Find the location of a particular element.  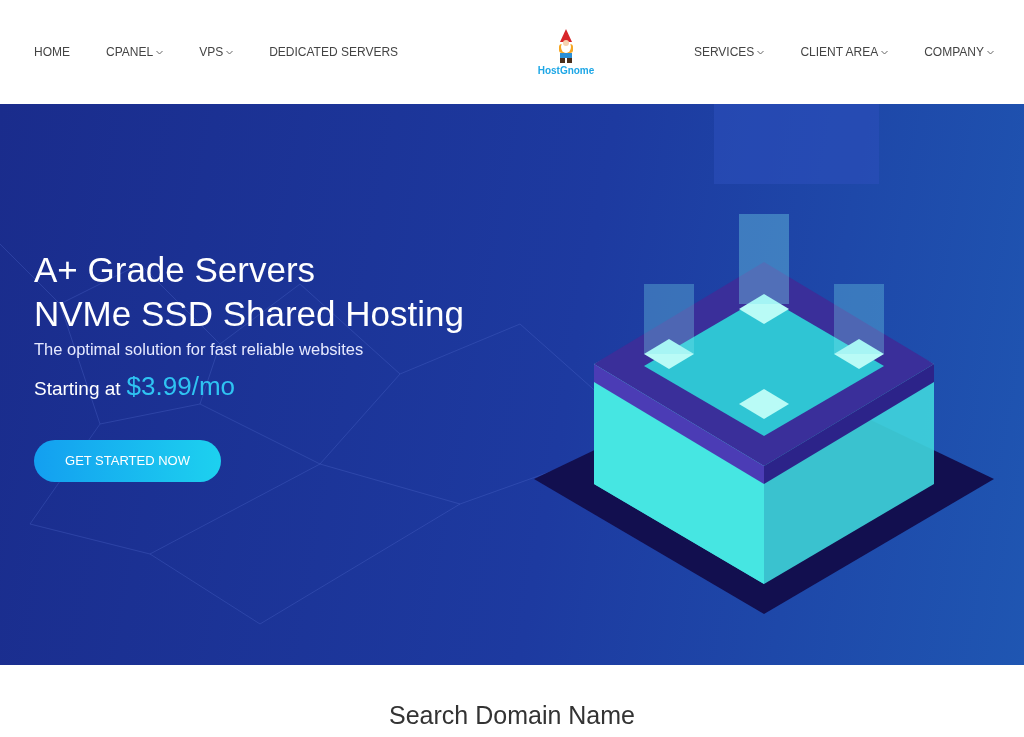

nav-link: DEDICATED SERVERS is located at coordinates (334, 52).